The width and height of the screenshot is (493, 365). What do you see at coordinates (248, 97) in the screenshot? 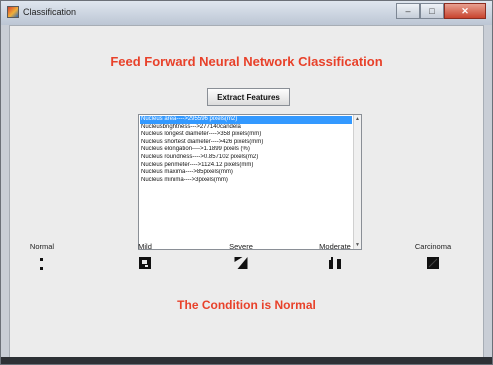
I see `extract-features-button: Extract Features` at bounding box center [248, 97].